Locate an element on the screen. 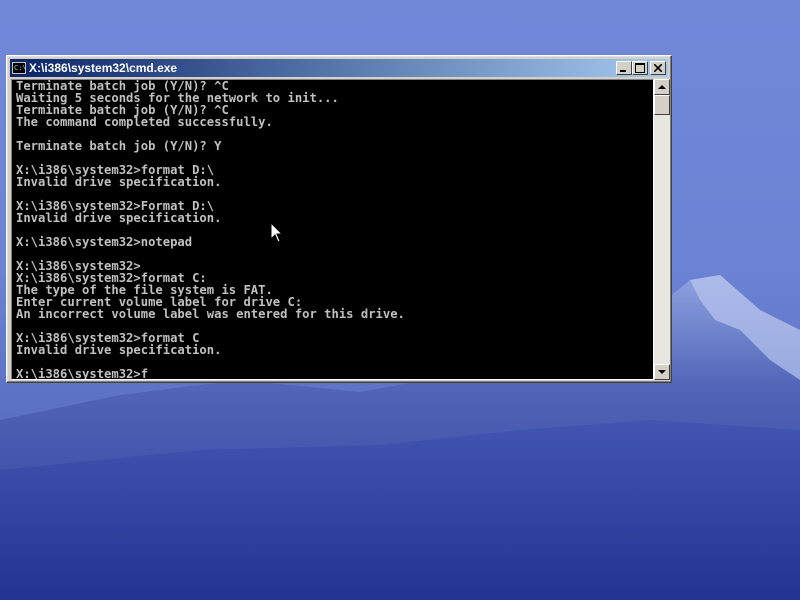  vertical-scrollbar is located at coordinates (662, 229).